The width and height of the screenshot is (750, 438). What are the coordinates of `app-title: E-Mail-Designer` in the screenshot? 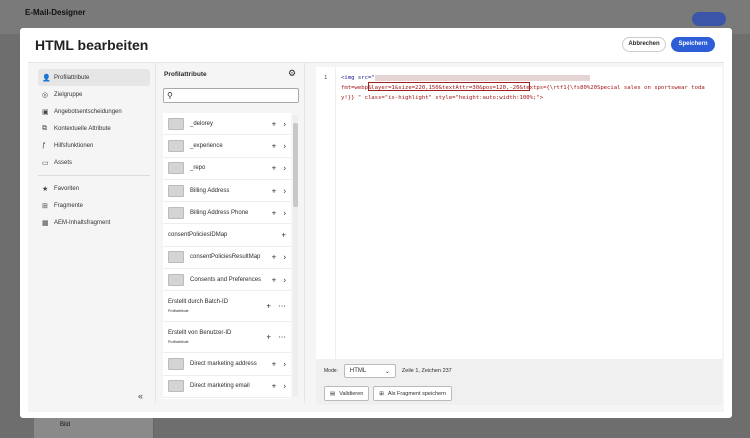 It's located at (55, 12).